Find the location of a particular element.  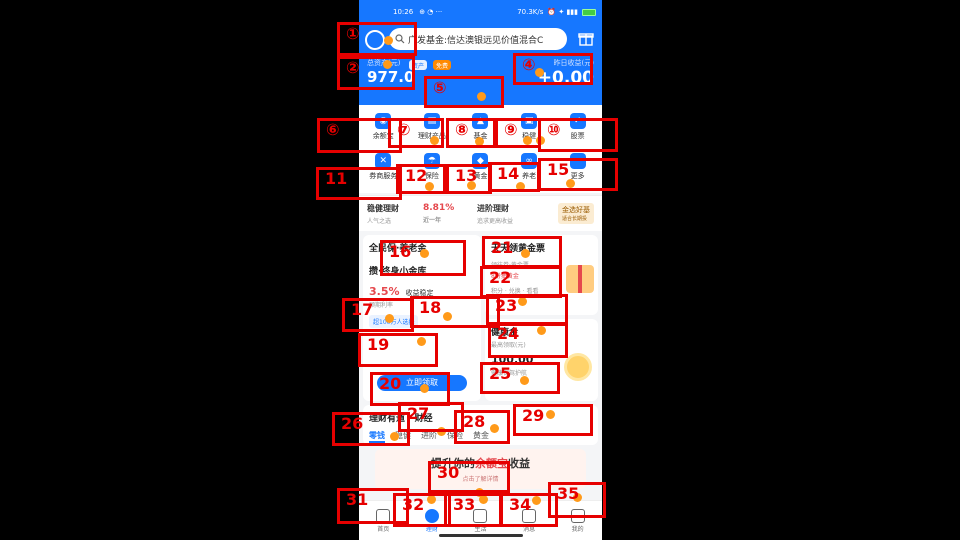

annotation-number: 11 is located at coordinates (336, 178).